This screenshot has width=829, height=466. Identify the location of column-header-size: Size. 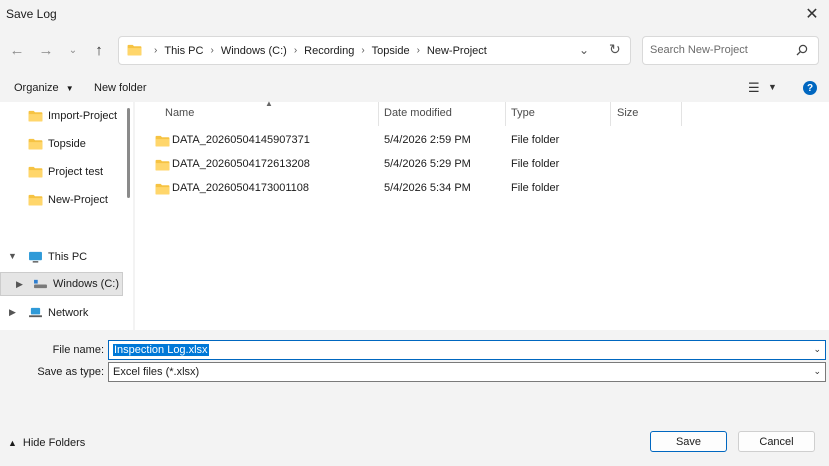
(627, 113).